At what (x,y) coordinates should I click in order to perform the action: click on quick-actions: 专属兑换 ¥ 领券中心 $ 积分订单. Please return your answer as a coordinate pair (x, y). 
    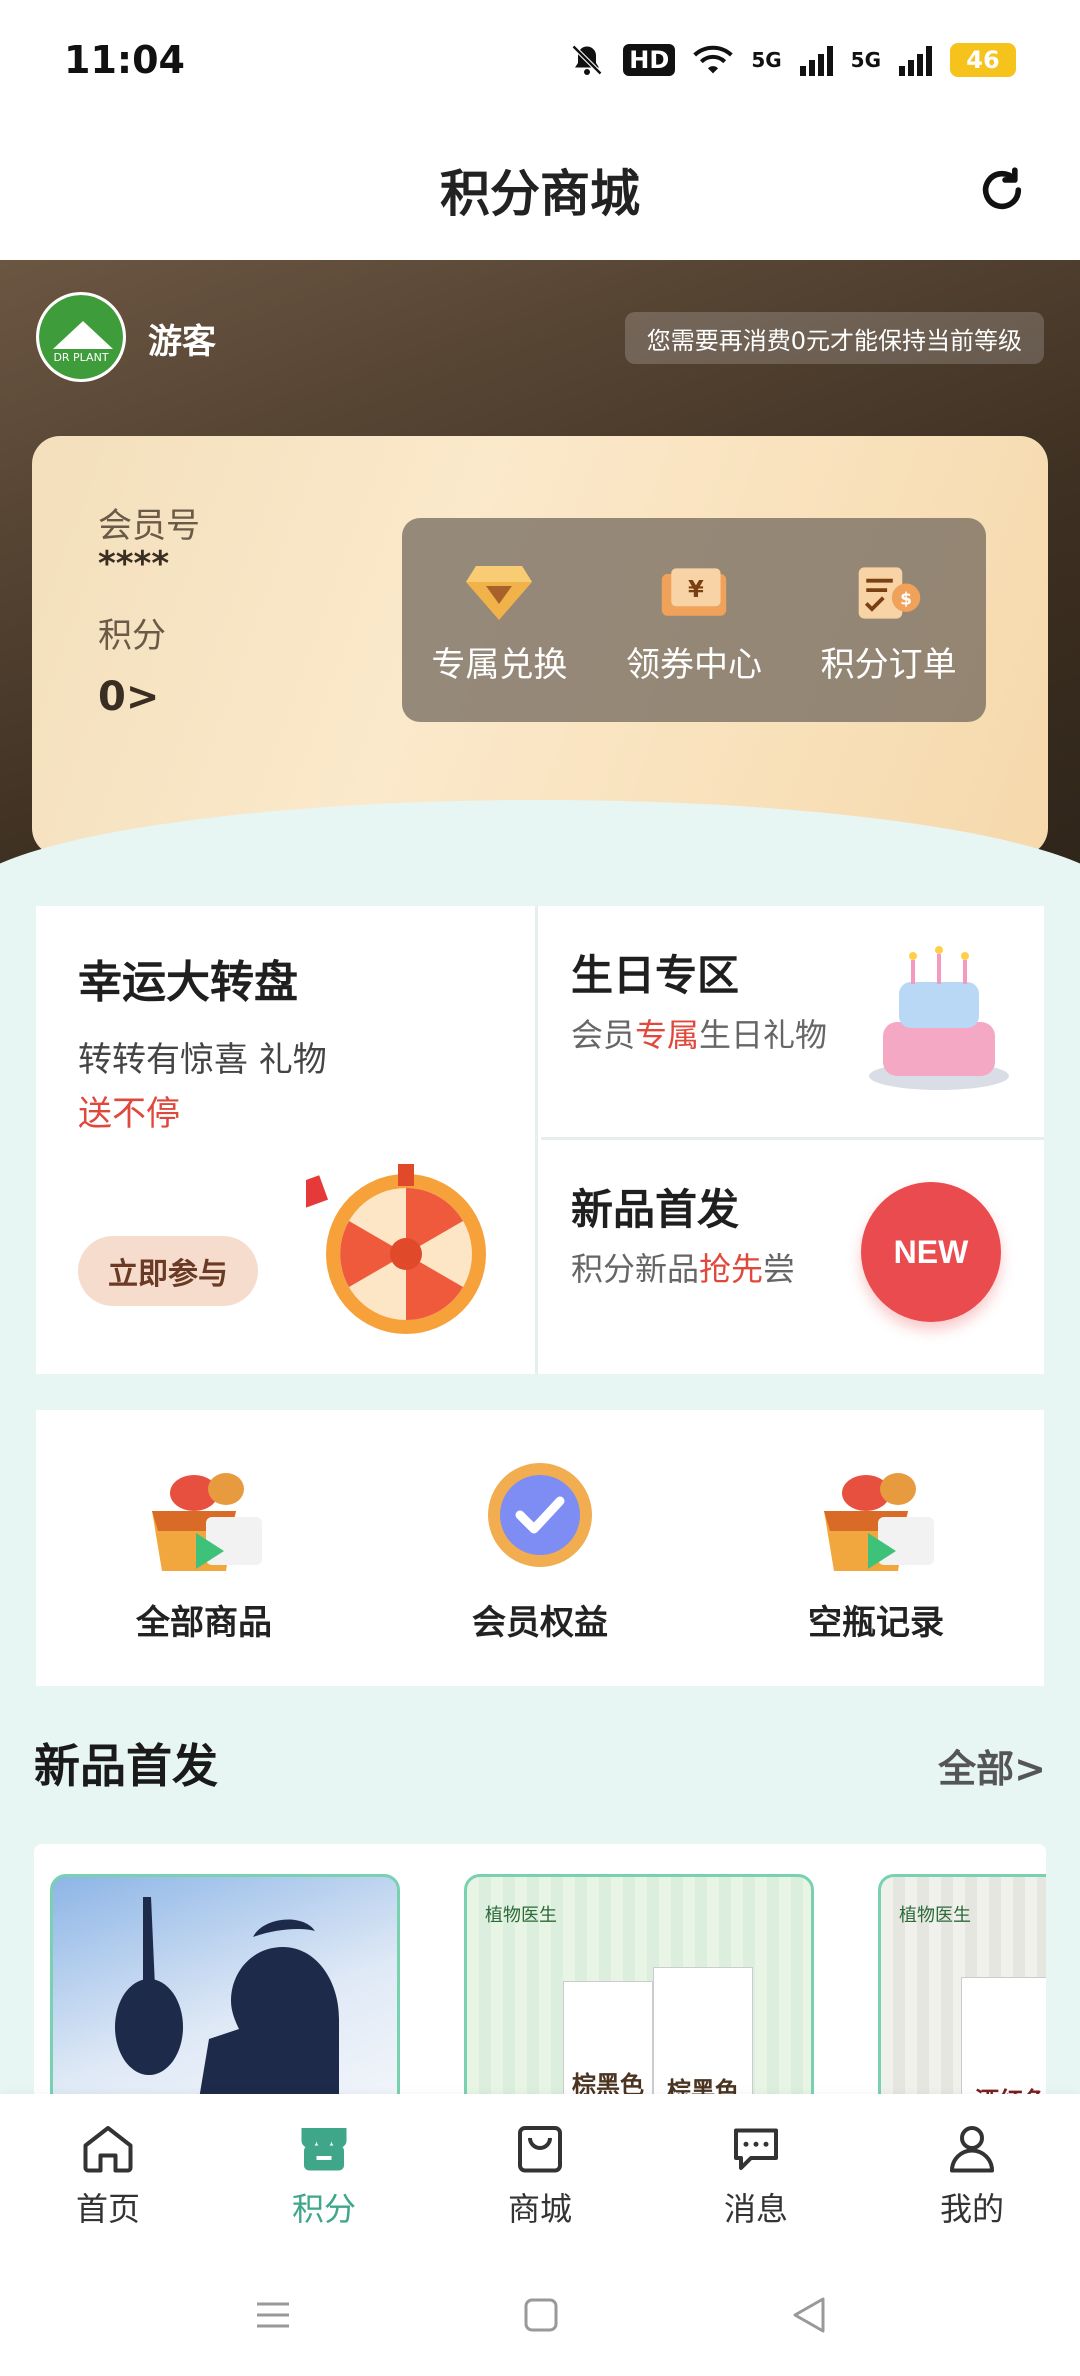
    Looking at the image, I should click on (694, 620).